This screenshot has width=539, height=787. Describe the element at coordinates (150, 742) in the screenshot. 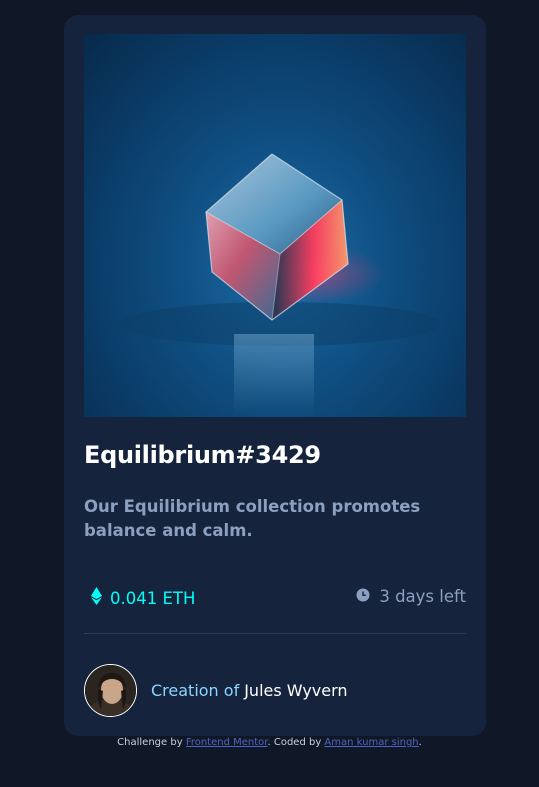

I see `challenge-prefix: Challenge by` at that location.